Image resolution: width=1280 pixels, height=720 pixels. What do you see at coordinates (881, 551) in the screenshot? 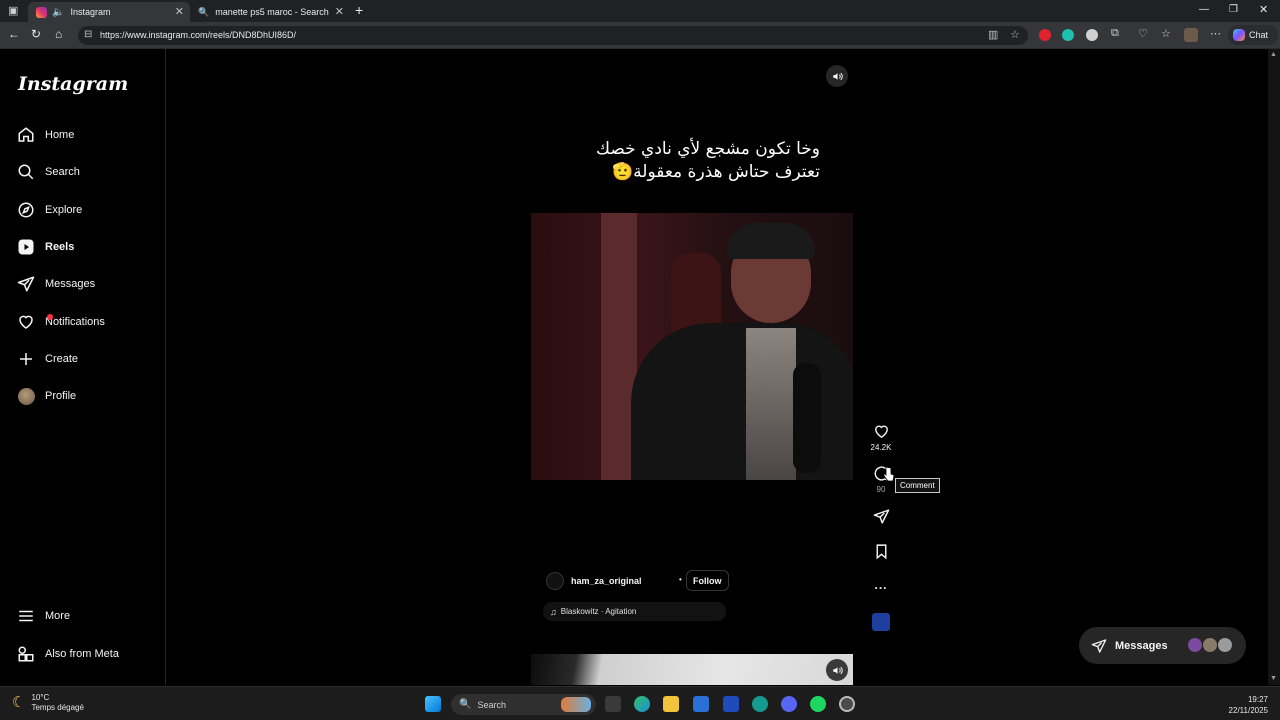
I see `save-action` at bounding box center [881, 551].